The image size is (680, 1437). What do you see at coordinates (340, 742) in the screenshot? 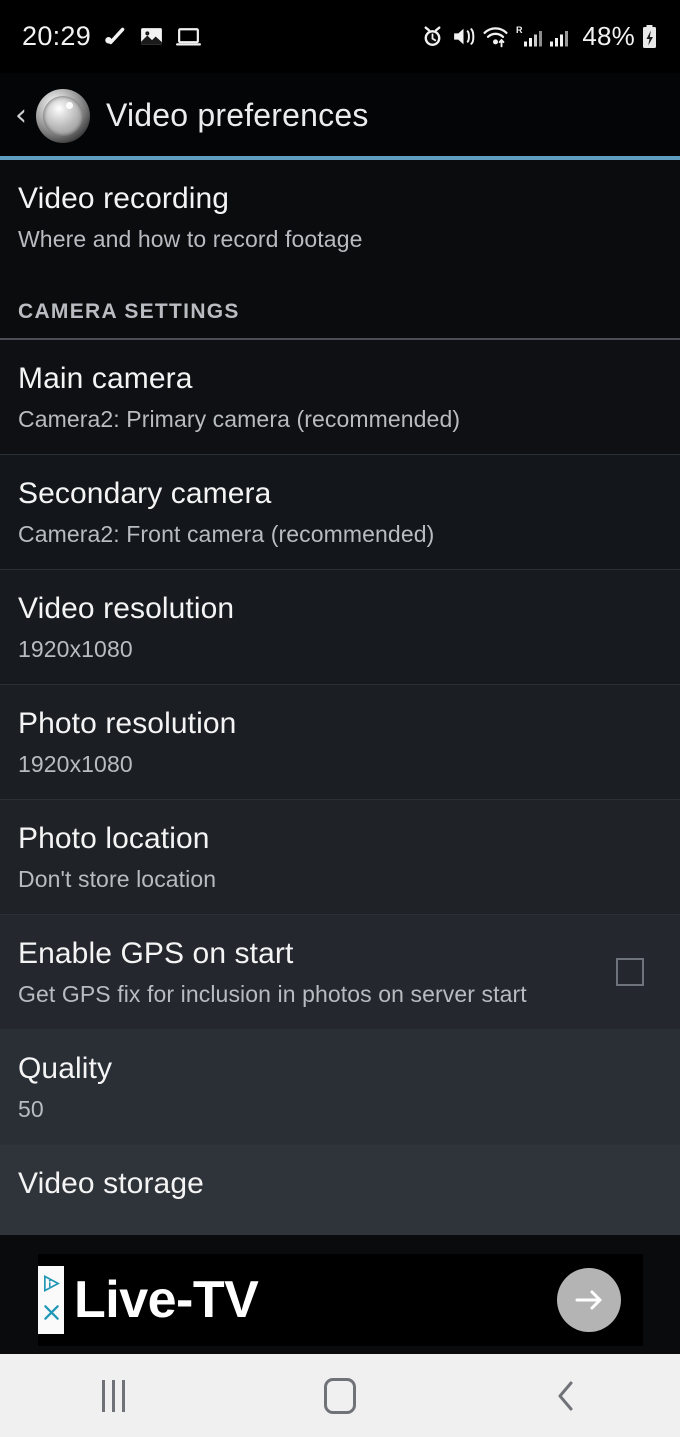
I see `list-item-photo-resolution: Photo resolution 1920x1080` at bounding box center [340, 742].